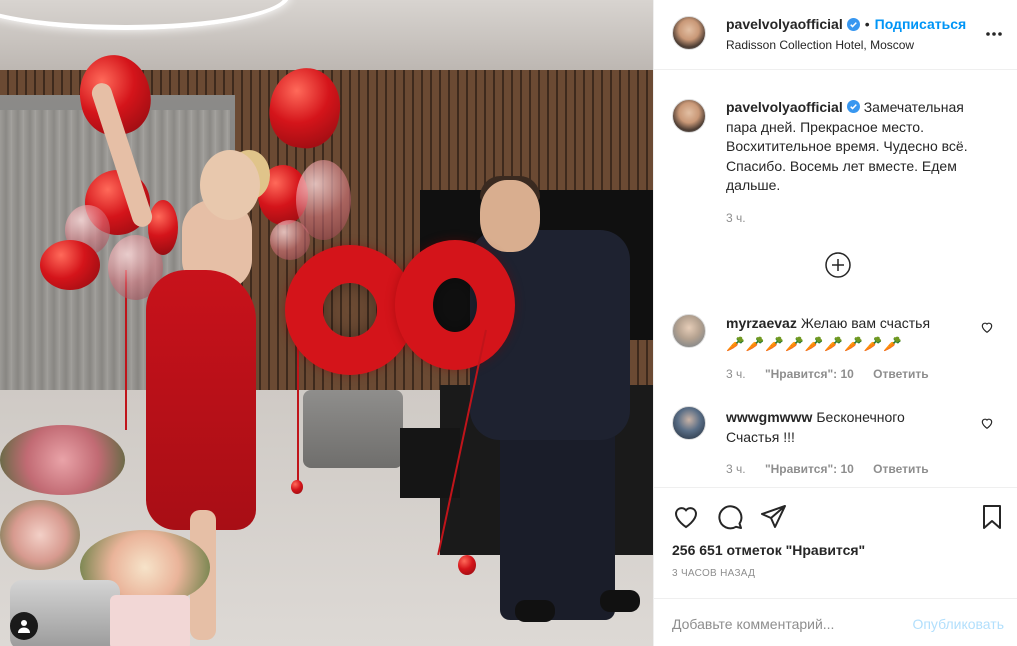  What do you see at coordinates (774, 517) in the screenshot?
I see `share-icon` at bounding box center [774, 517].